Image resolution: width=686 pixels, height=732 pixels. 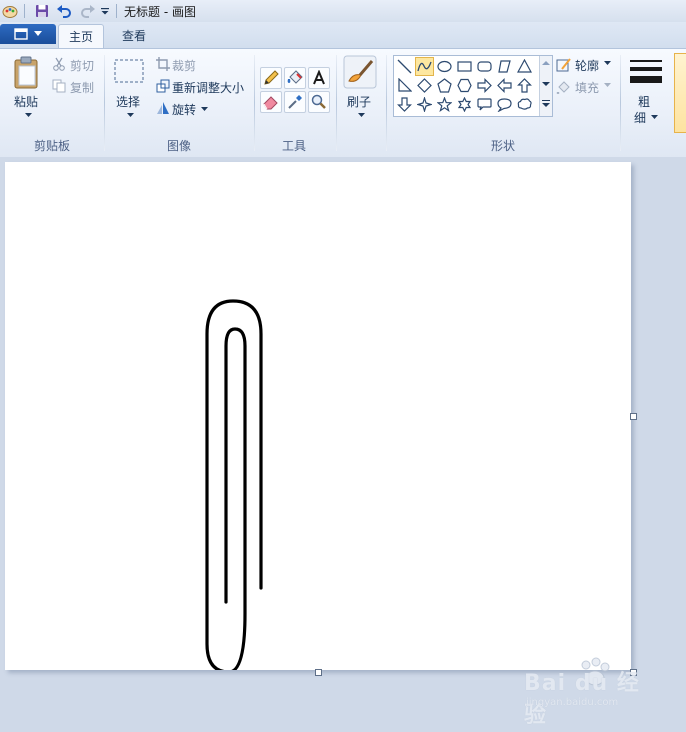 I want to click on copy-icon, so click(x=59, y=86).